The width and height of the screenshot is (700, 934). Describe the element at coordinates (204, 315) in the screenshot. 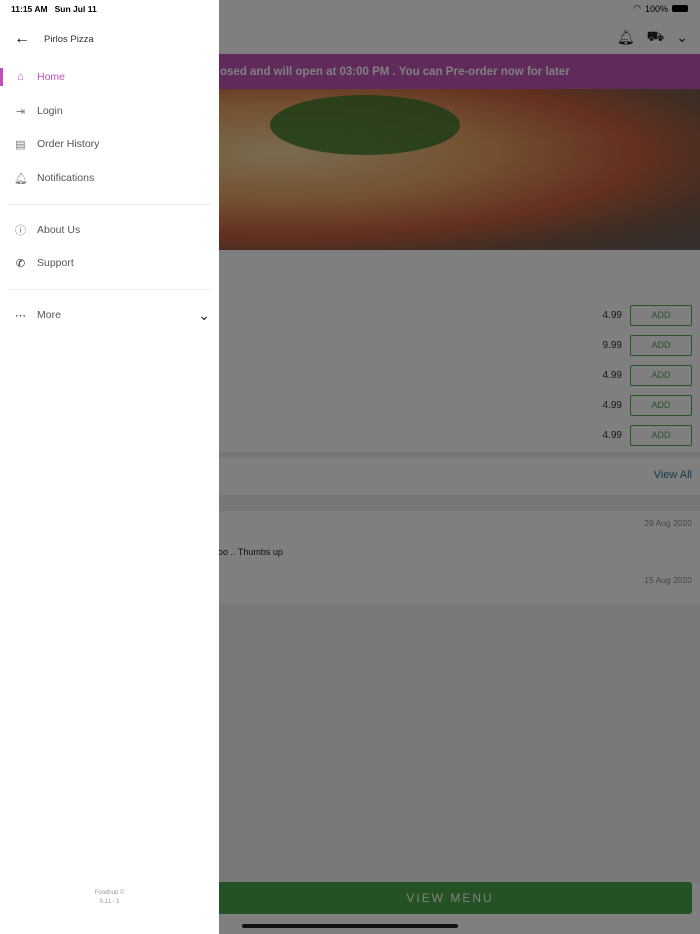

I see `chevron-down-icon: ⌄` at that location.